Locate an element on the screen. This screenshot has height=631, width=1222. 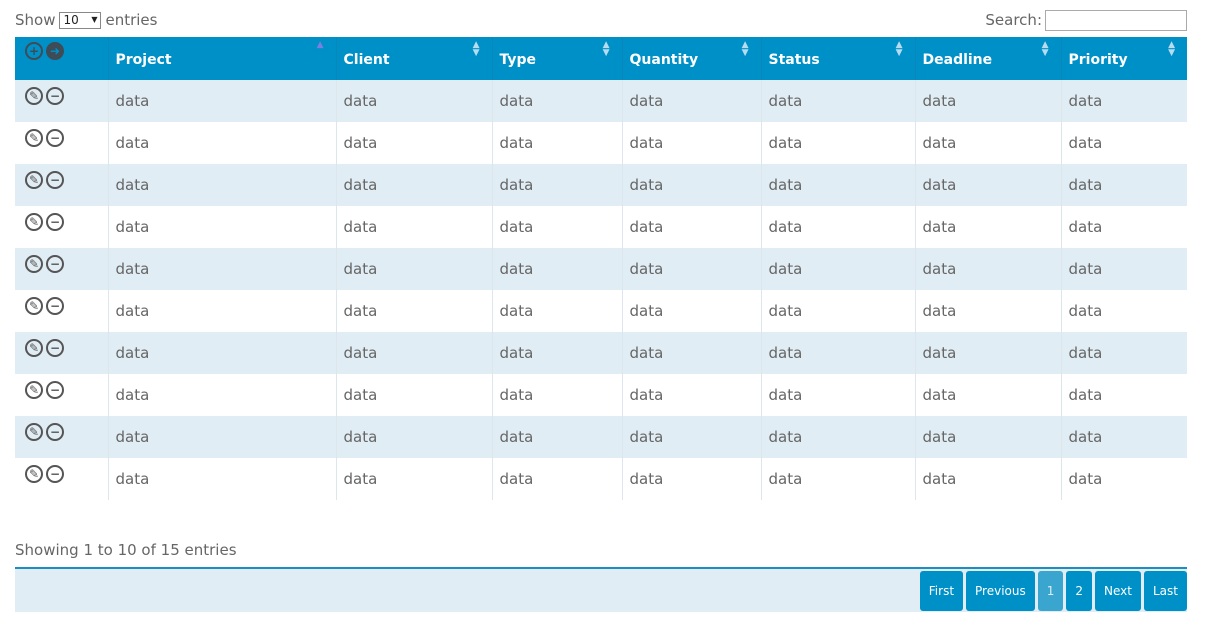
arrow-circle-icon: ➜ is located at coordinates (55, 51).